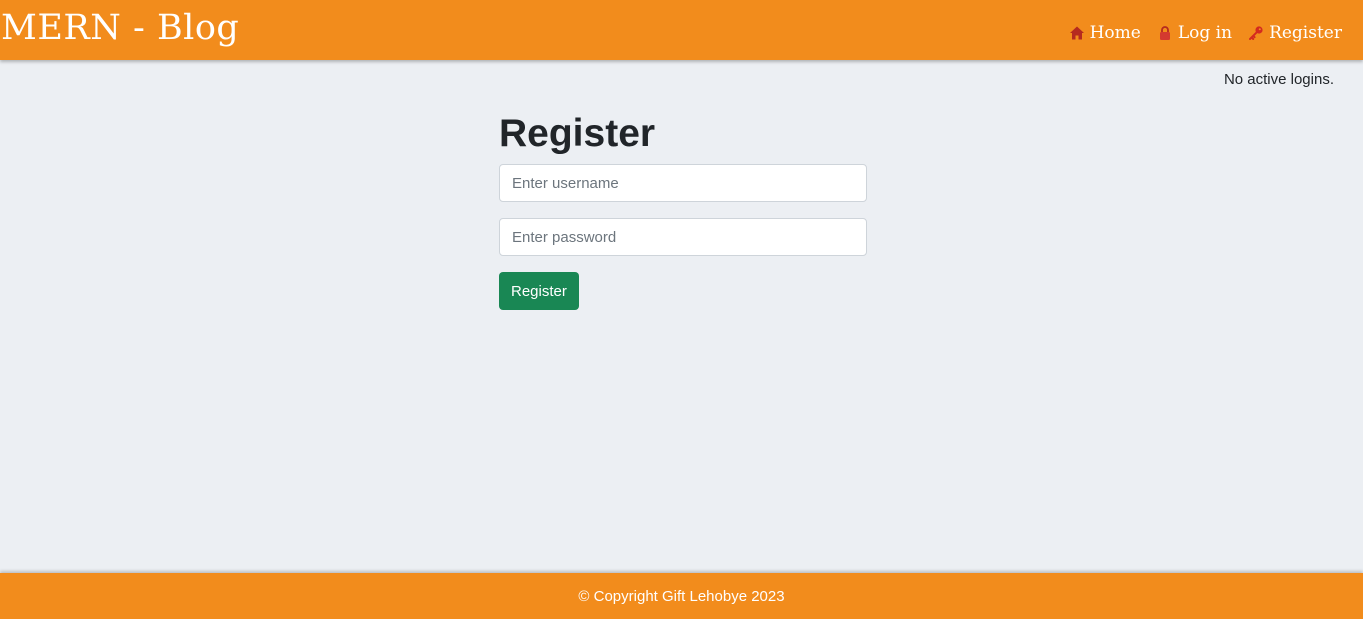 The height and width of the screenshot is (619, 1363). Describe the element at coordinates (683, 237) in the screenshot. I see `password-input` at that location.